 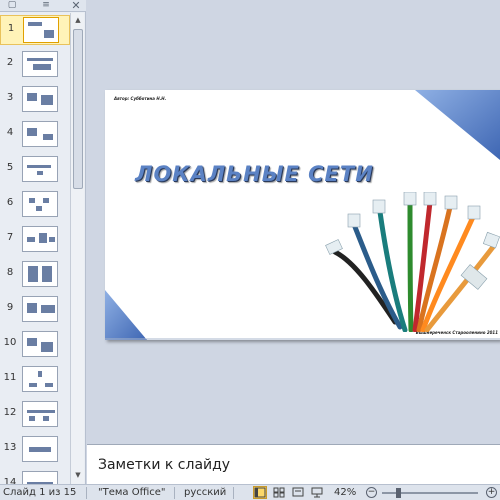 I want to click on slide-title: ЛОКАЛЬНЫЕ СЕТИ, so click(x=254, y=174).